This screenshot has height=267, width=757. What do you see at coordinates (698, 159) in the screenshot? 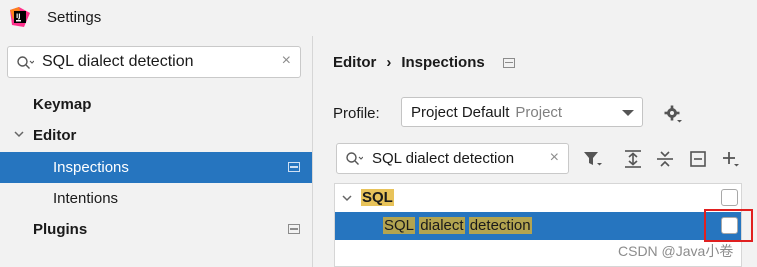
I see `reset-icon` at bounding box center [698, 159].